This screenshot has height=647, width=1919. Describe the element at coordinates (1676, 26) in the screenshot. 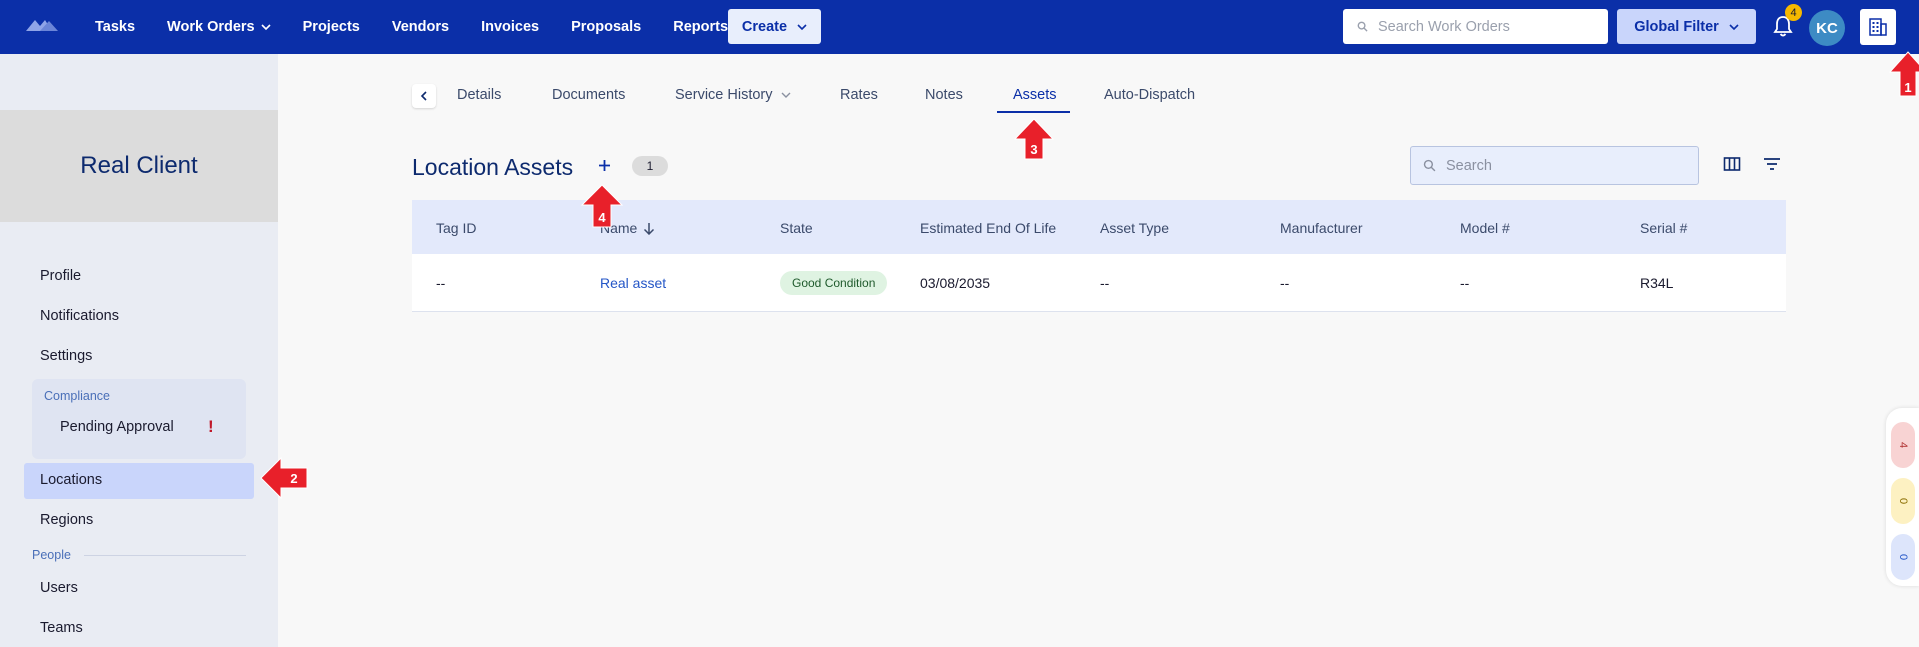

I see `global-filter-label: Global Filter` at that location.